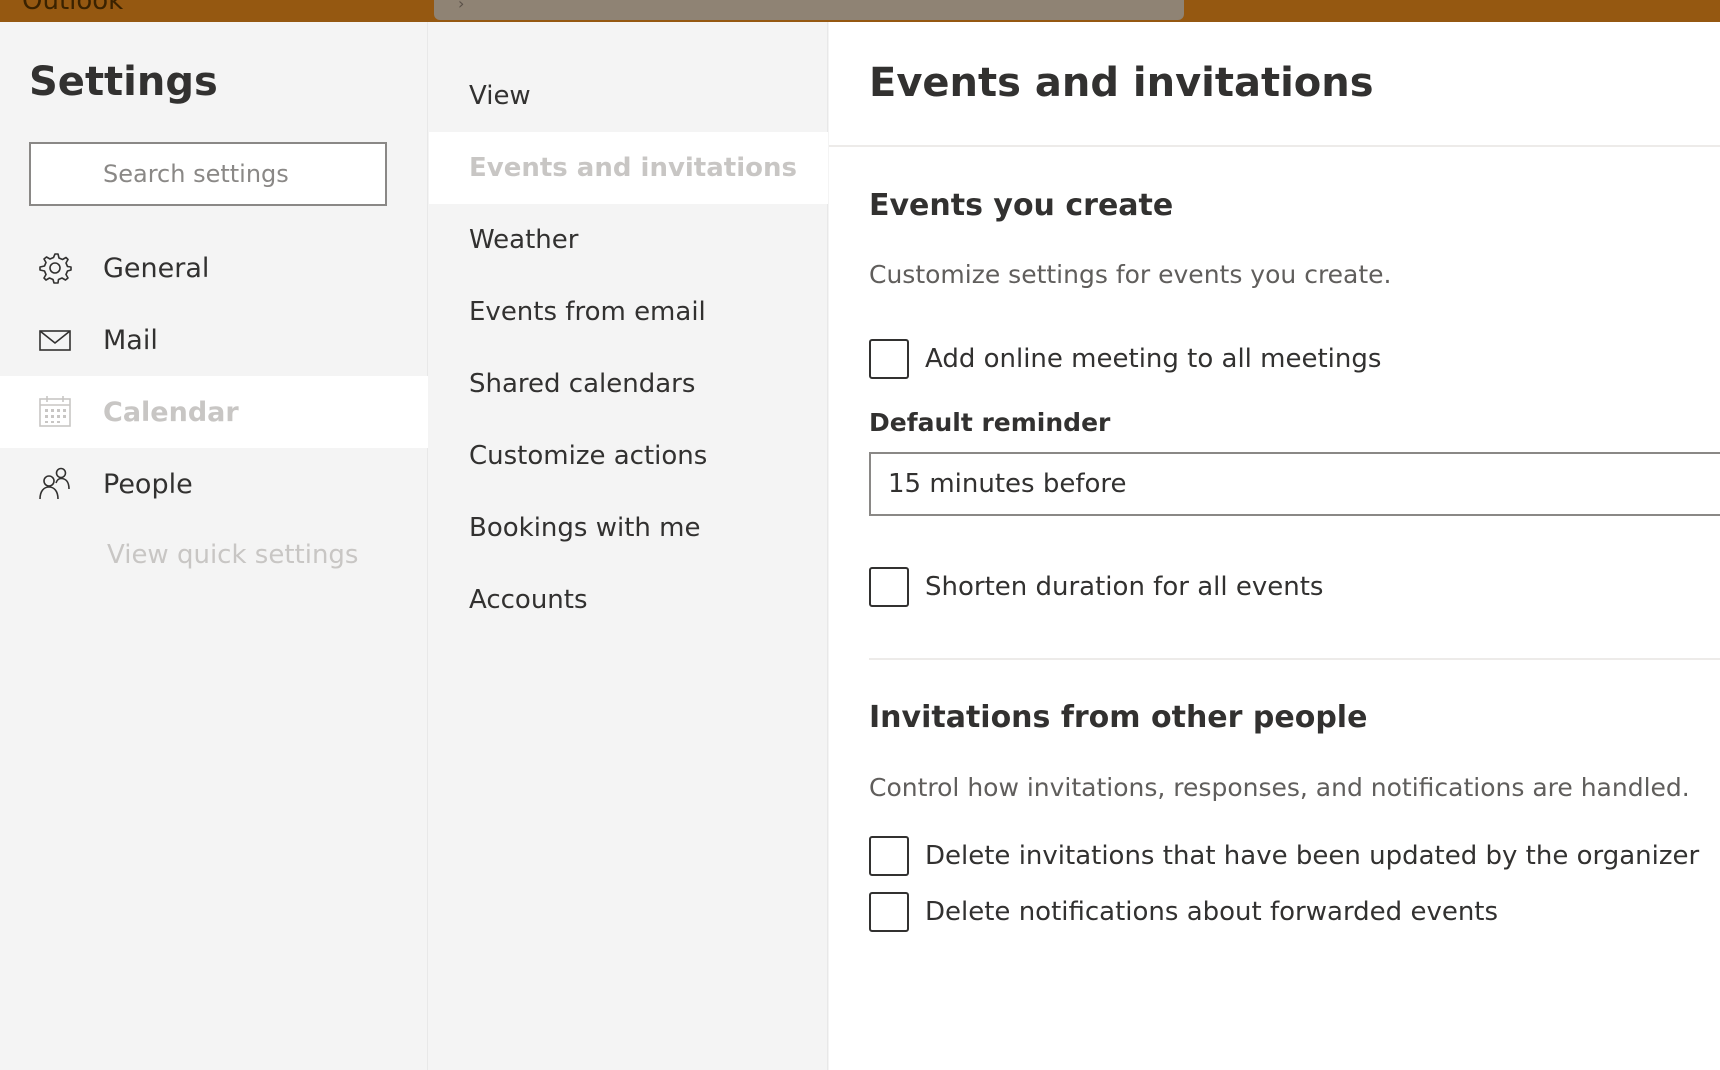 This screenshot has width=1720, height=1070. I want to click on tab-bookings-with-me: Bookings with me, so click(628, 528).